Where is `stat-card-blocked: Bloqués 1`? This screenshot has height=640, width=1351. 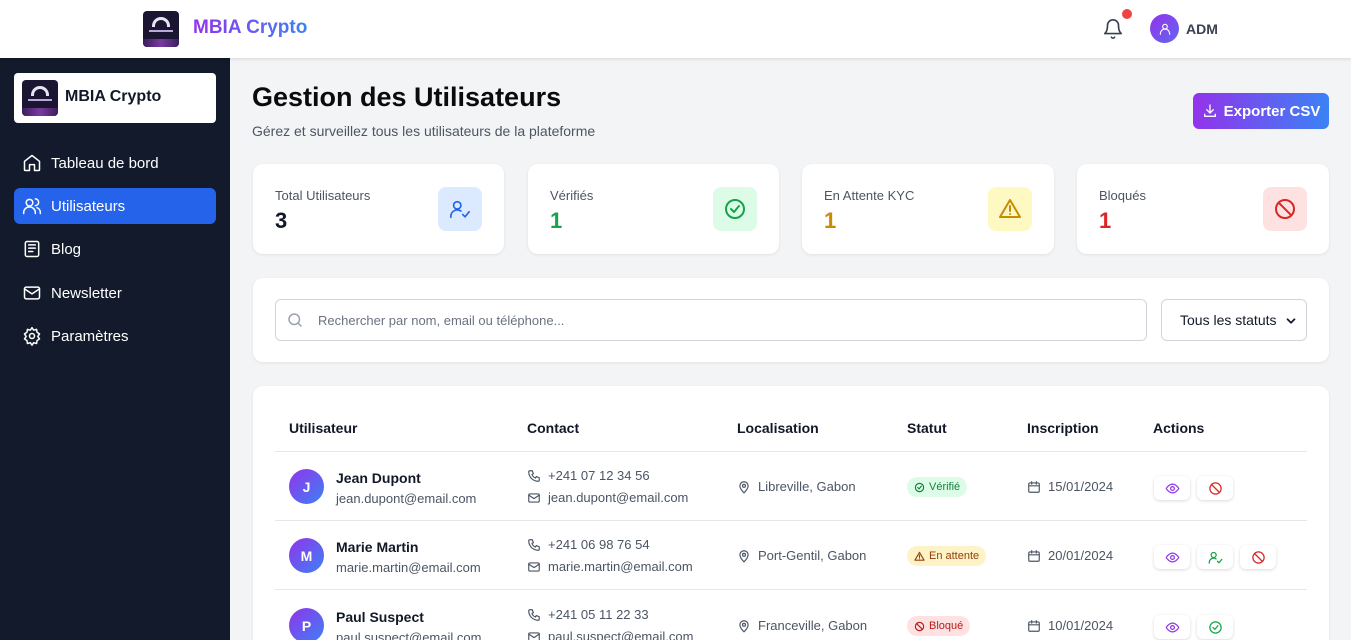
stat-card-blocked: Bloqués 1 is located at coordinates (1203, 209).